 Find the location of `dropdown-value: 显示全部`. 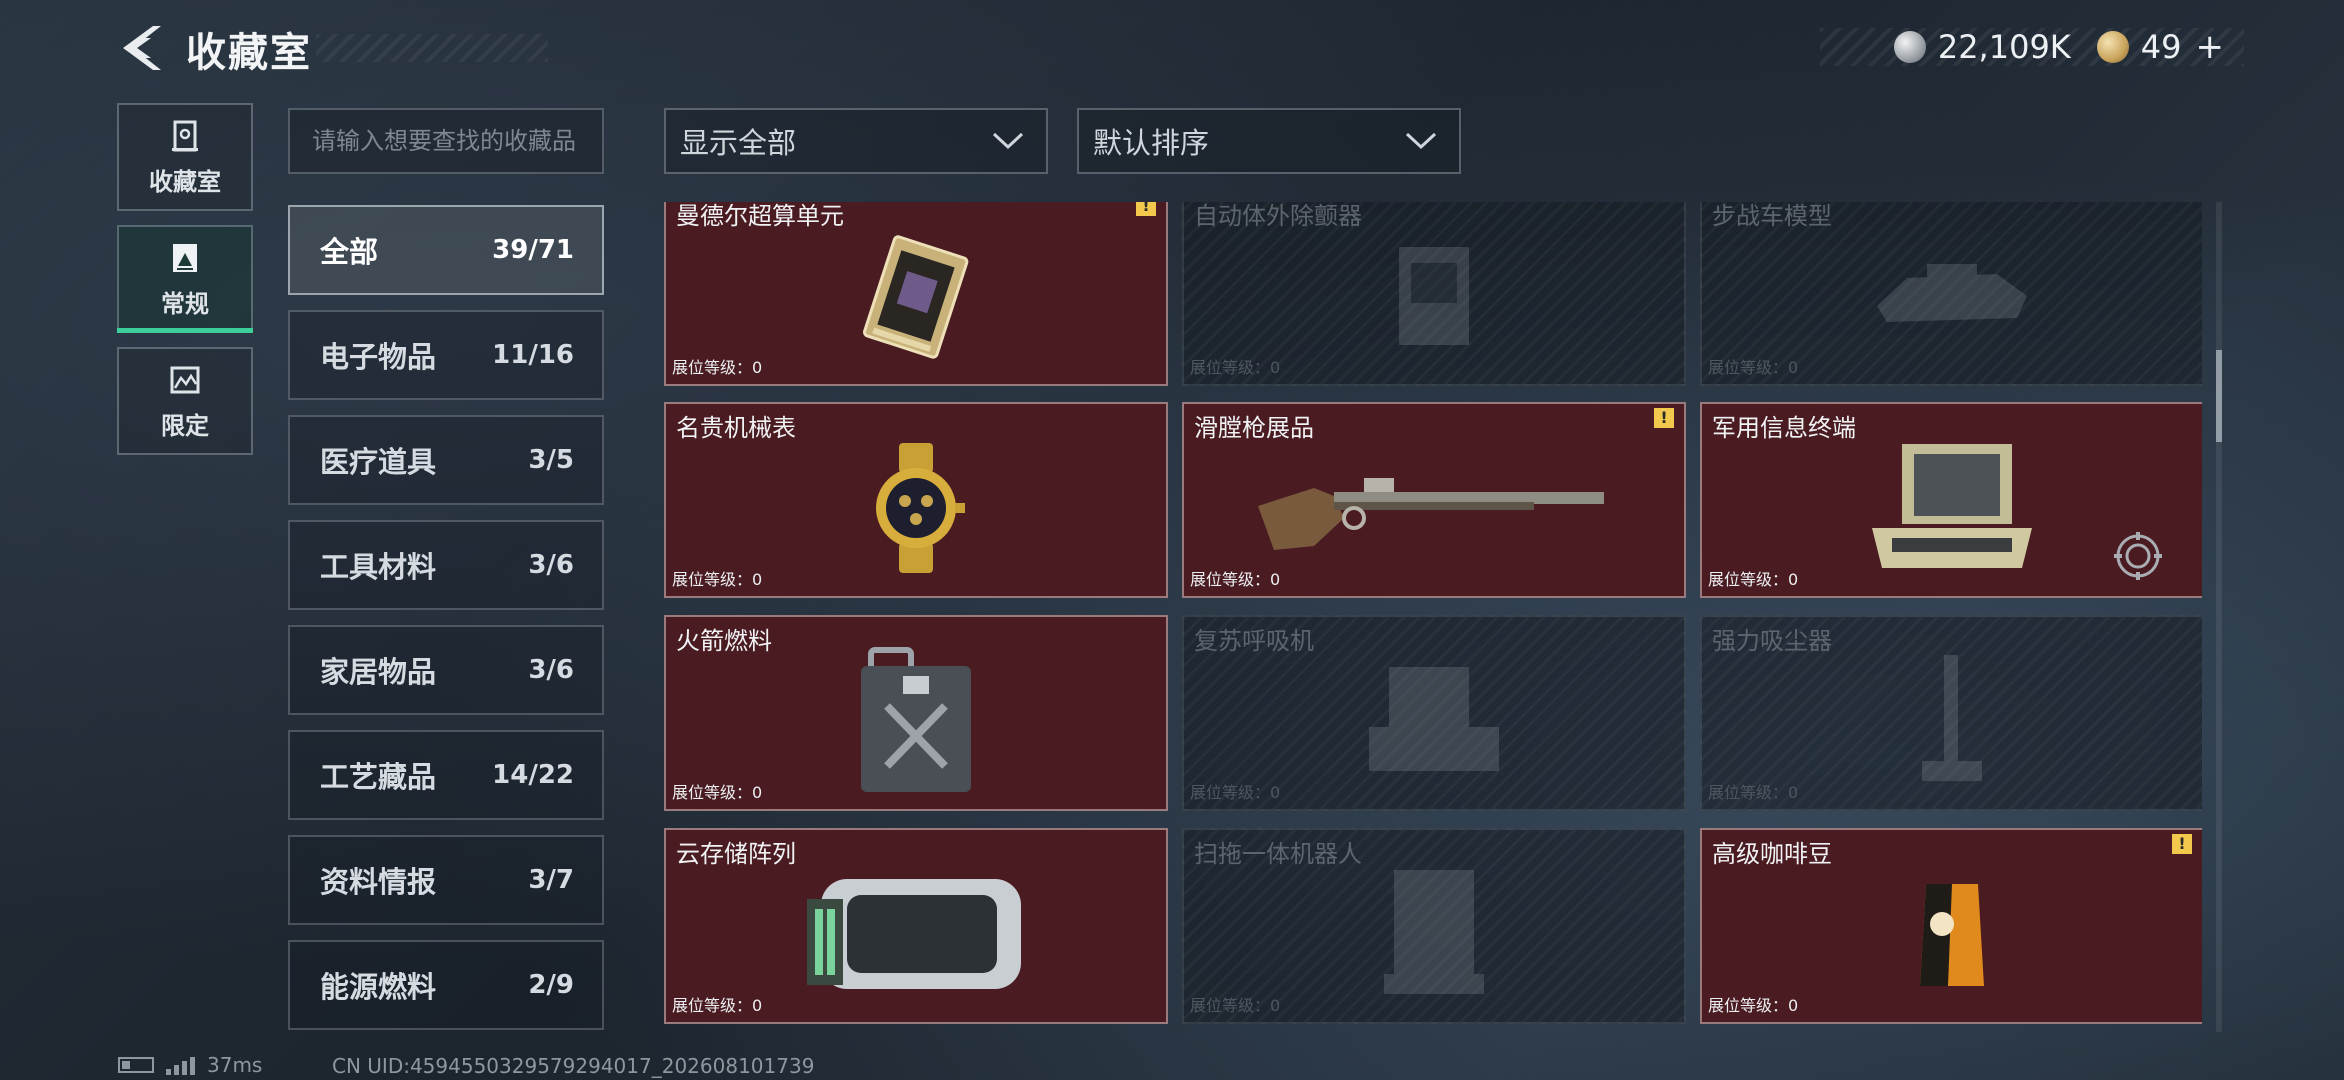

dropdown-value: 显示全部 is located at coordinates (738, 143).